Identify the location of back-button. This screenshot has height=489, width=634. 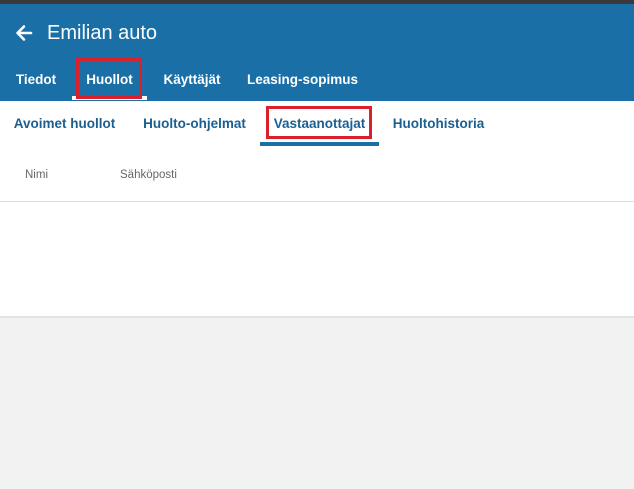
(24, 33).